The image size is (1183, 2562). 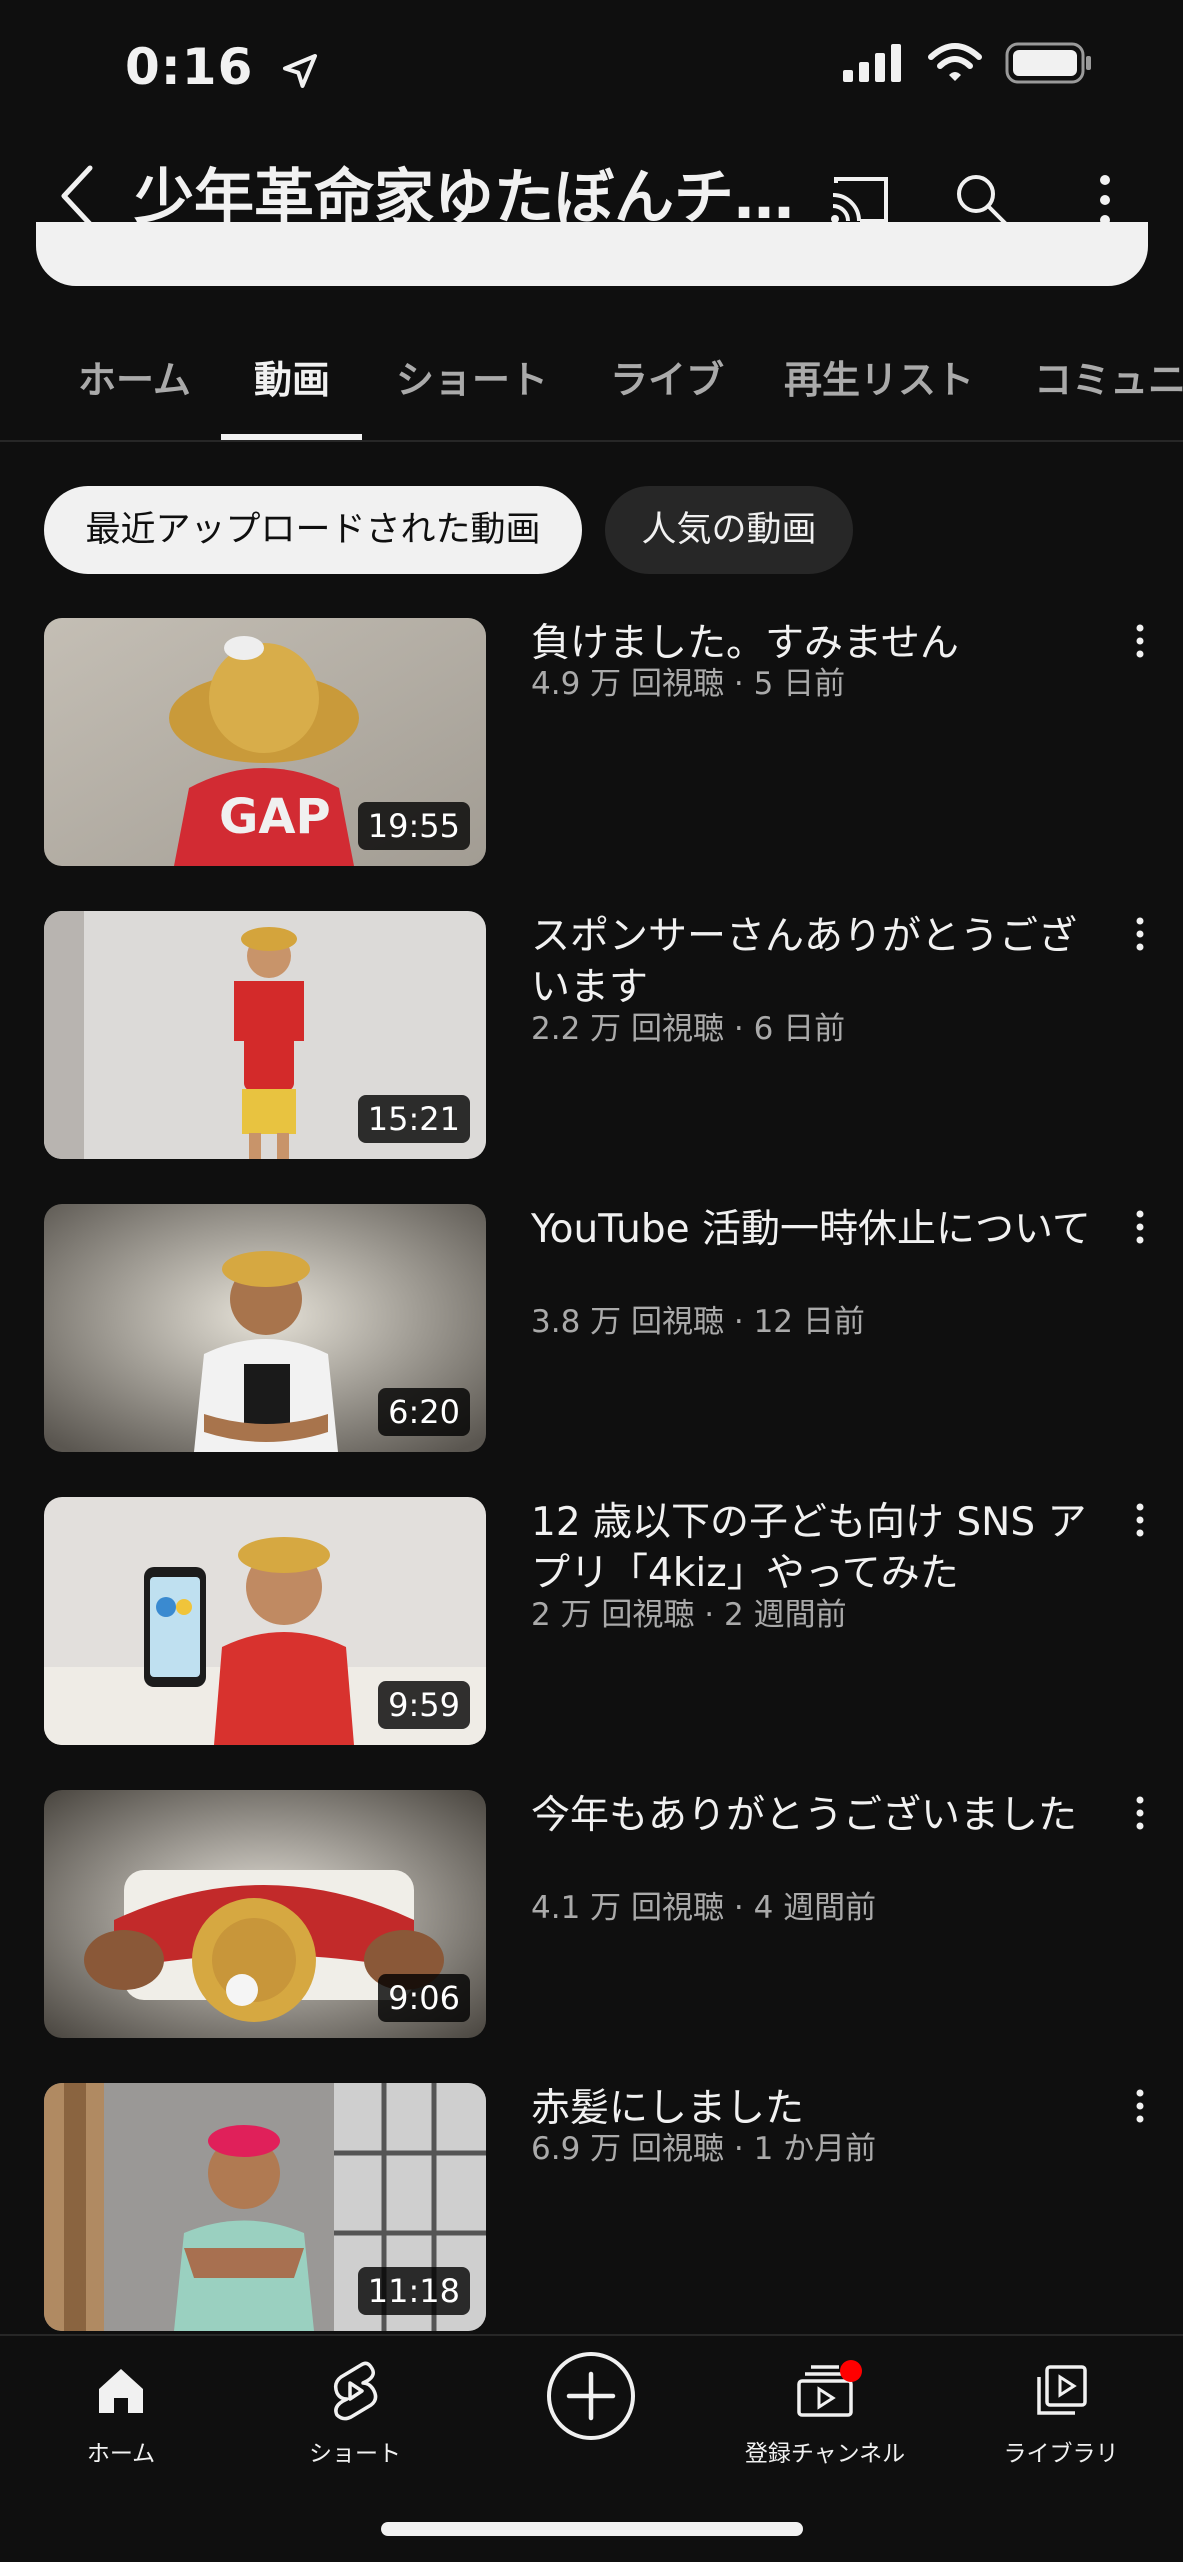 I want to click on channel-tabs: ホーム 動画 ショート ライブ 再生リスト コミュニ, so click(x=591, y=385).